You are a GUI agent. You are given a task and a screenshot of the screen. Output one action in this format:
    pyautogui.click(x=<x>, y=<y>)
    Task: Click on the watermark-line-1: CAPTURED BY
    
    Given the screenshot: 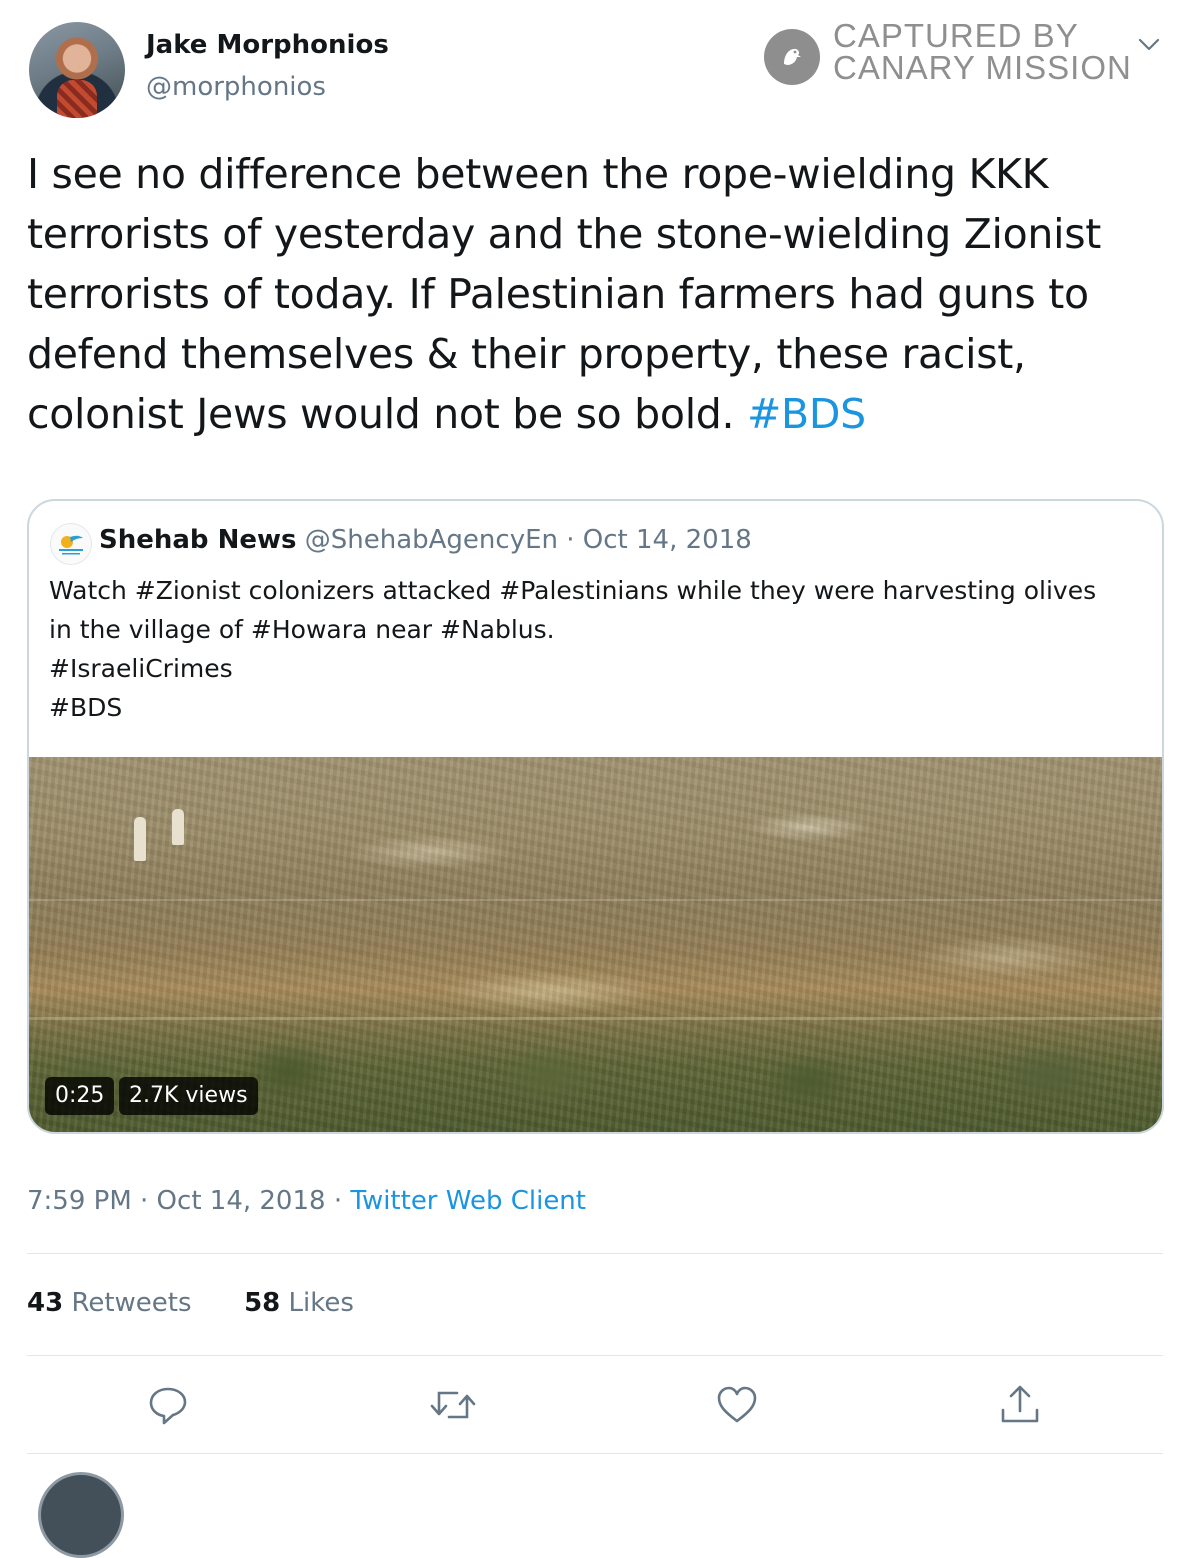 What is the action you would take?
    pyautogui.click(x=956, y=35)
    